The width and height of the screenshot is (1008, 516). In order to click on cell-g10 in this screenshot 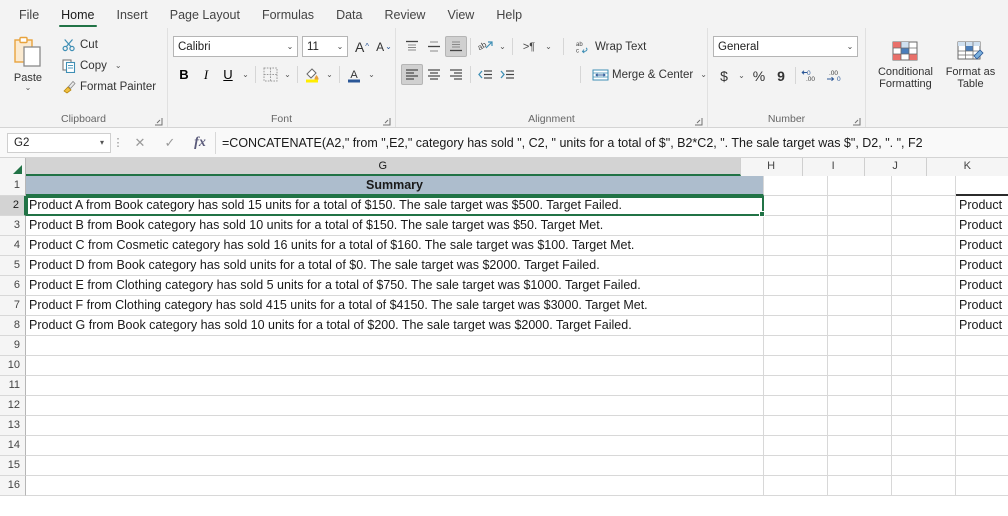, I will do `click(395, 366)`.